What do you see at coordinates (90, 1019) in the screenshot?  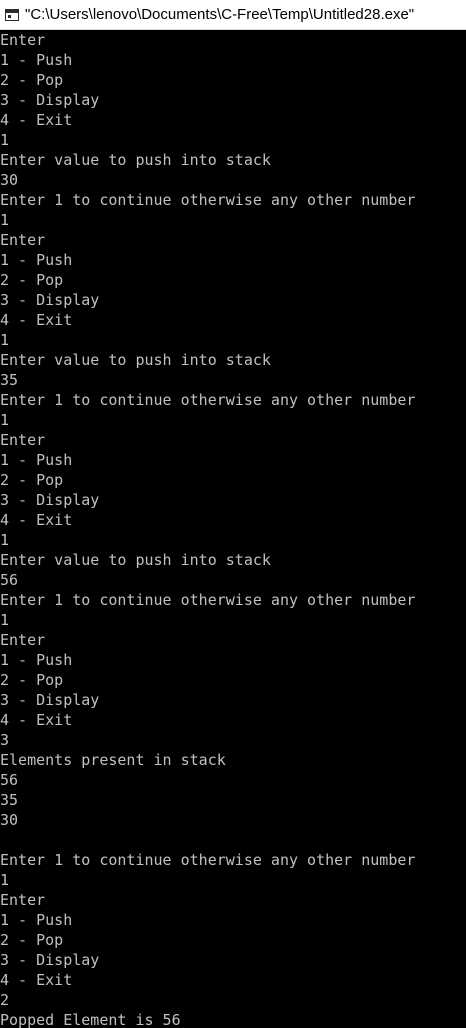 I see `console-line: Popped Element is 56` at bounding box center [90, 1019].